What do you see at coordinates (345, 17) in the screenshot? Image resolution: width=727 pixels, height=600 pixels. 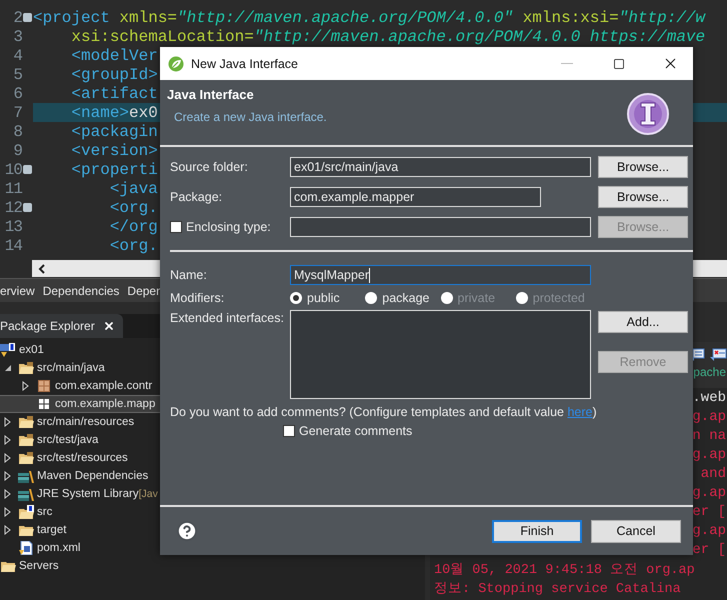 I see `code-token: "http://maven.apache.org/POM/4.0.0"` at bounding box center [345, 17].